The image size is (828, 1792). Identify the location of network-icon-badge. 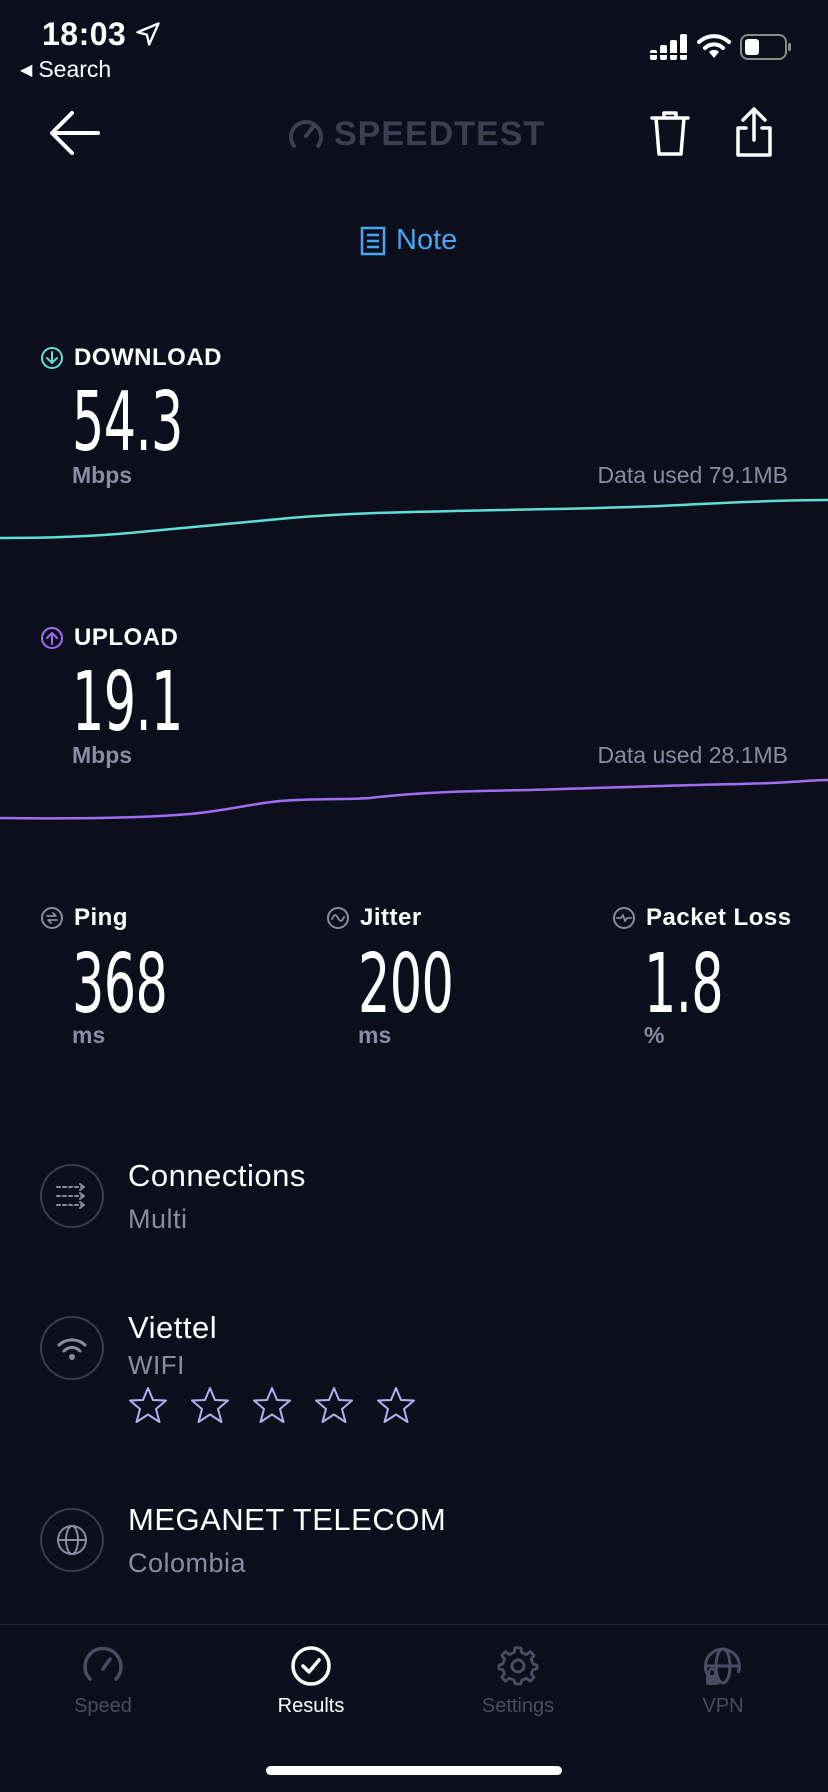
(72, 1348).